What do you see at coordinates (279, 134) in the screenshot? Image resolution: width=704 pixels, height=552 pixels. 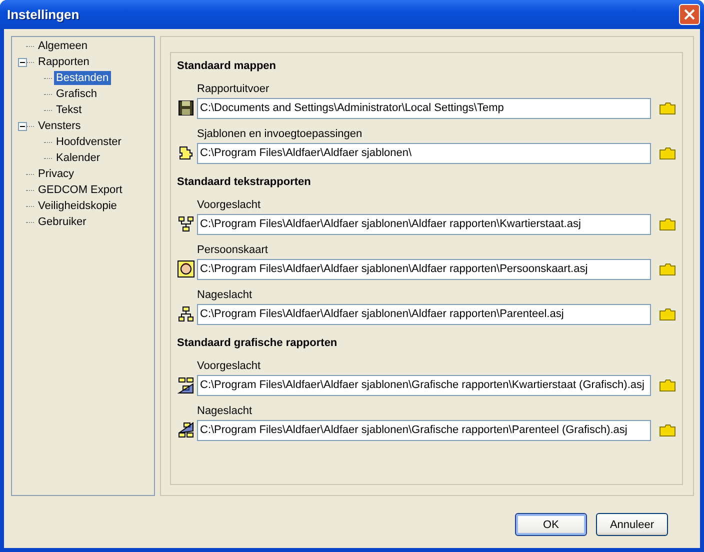 I see `field-label: Sjablonen en invoegtoepassingen` at bounding box center [279, 134].